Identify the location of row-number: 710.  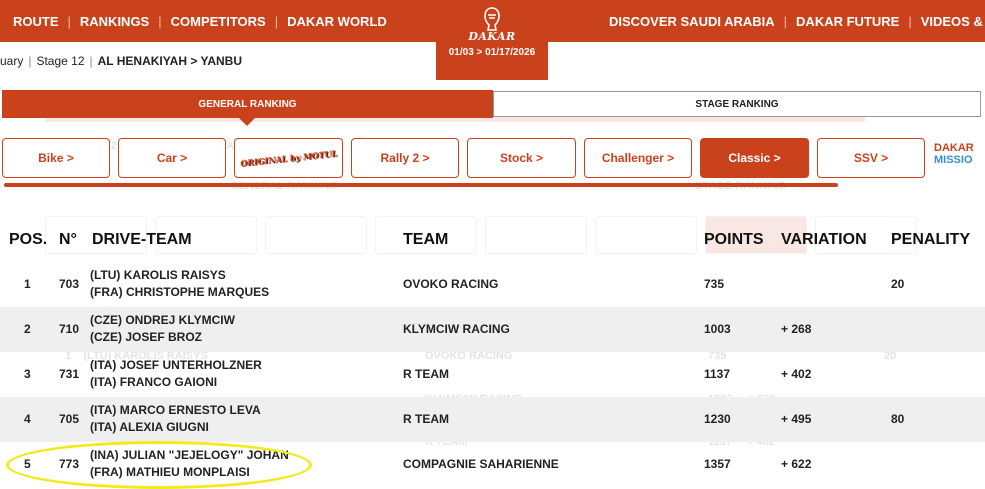
(69, 329).